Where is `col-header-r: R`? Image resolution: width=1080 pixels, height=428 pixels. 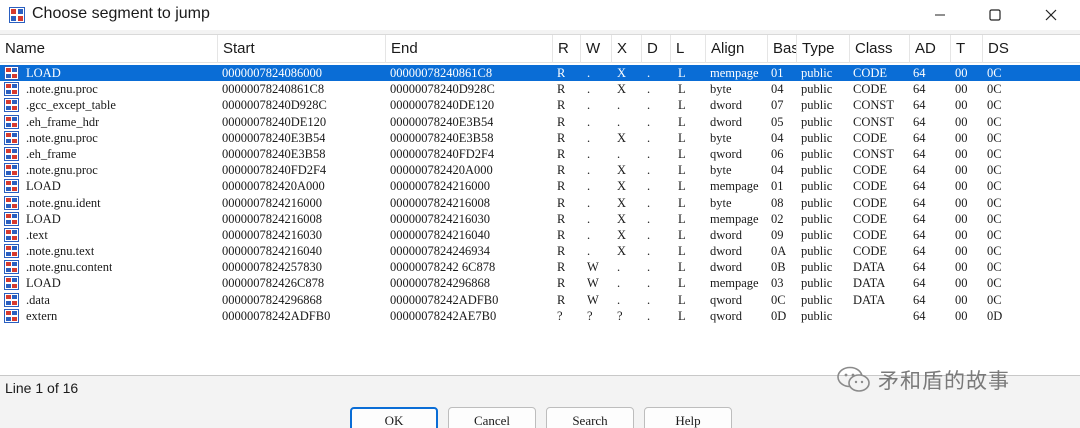 col-header-r: R is located at coordinates (567, 49).